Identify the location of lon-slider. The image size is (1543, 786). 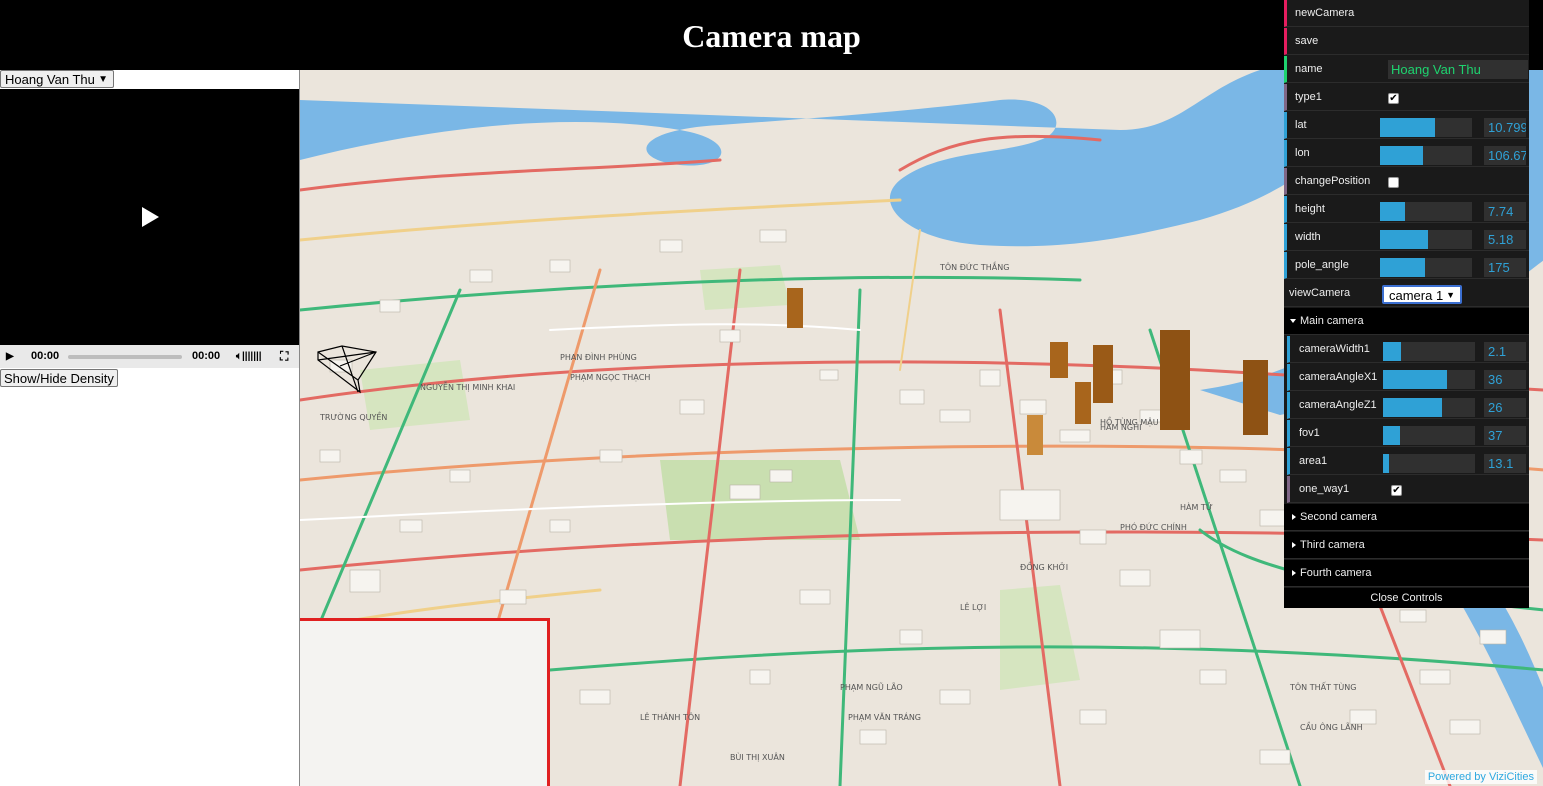
(1426, 155).